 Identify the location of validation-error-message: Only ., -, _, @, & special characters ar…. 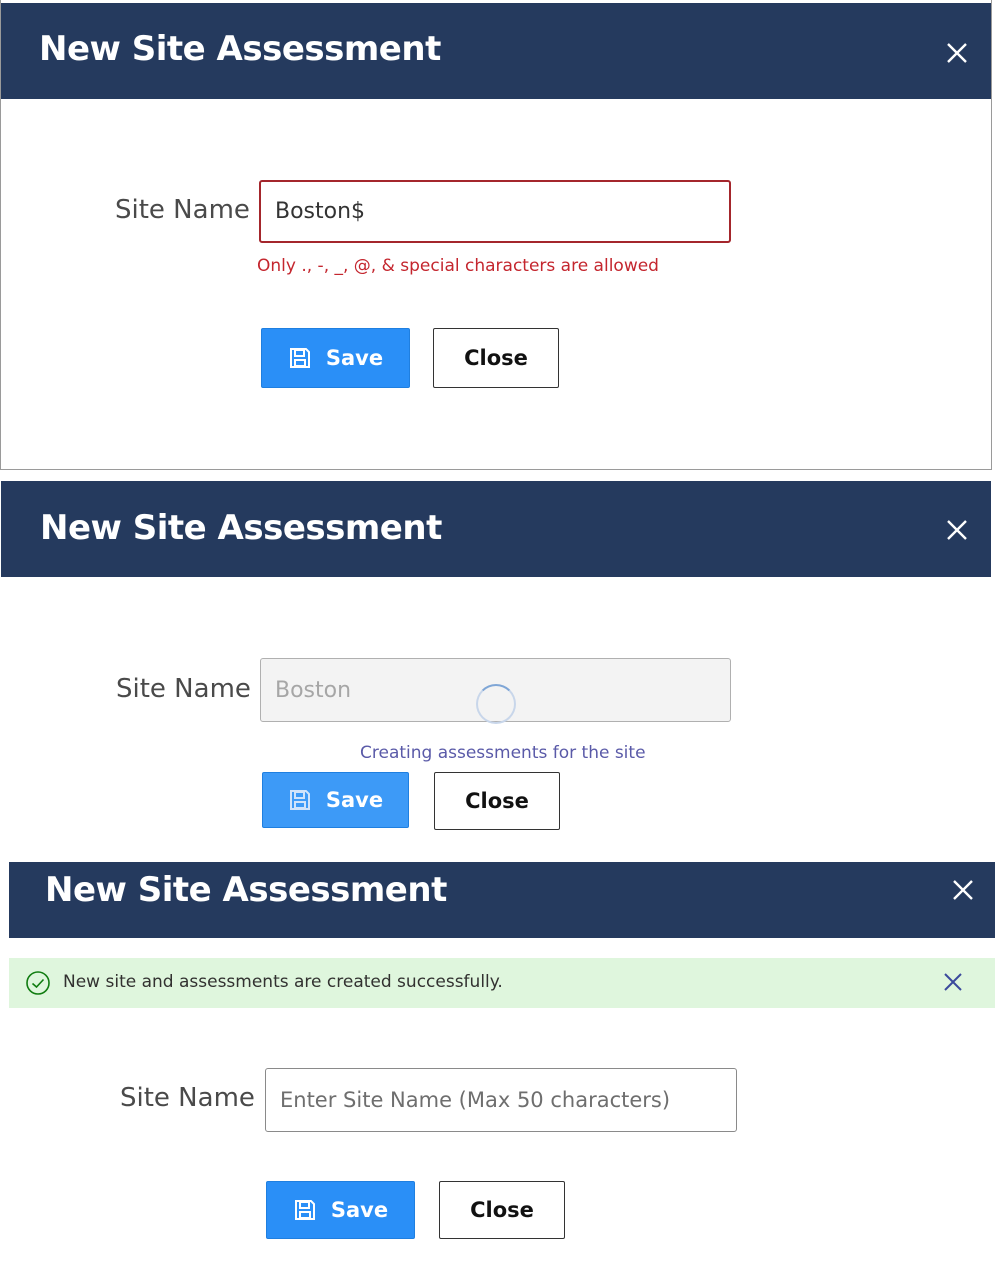
(458, 266).